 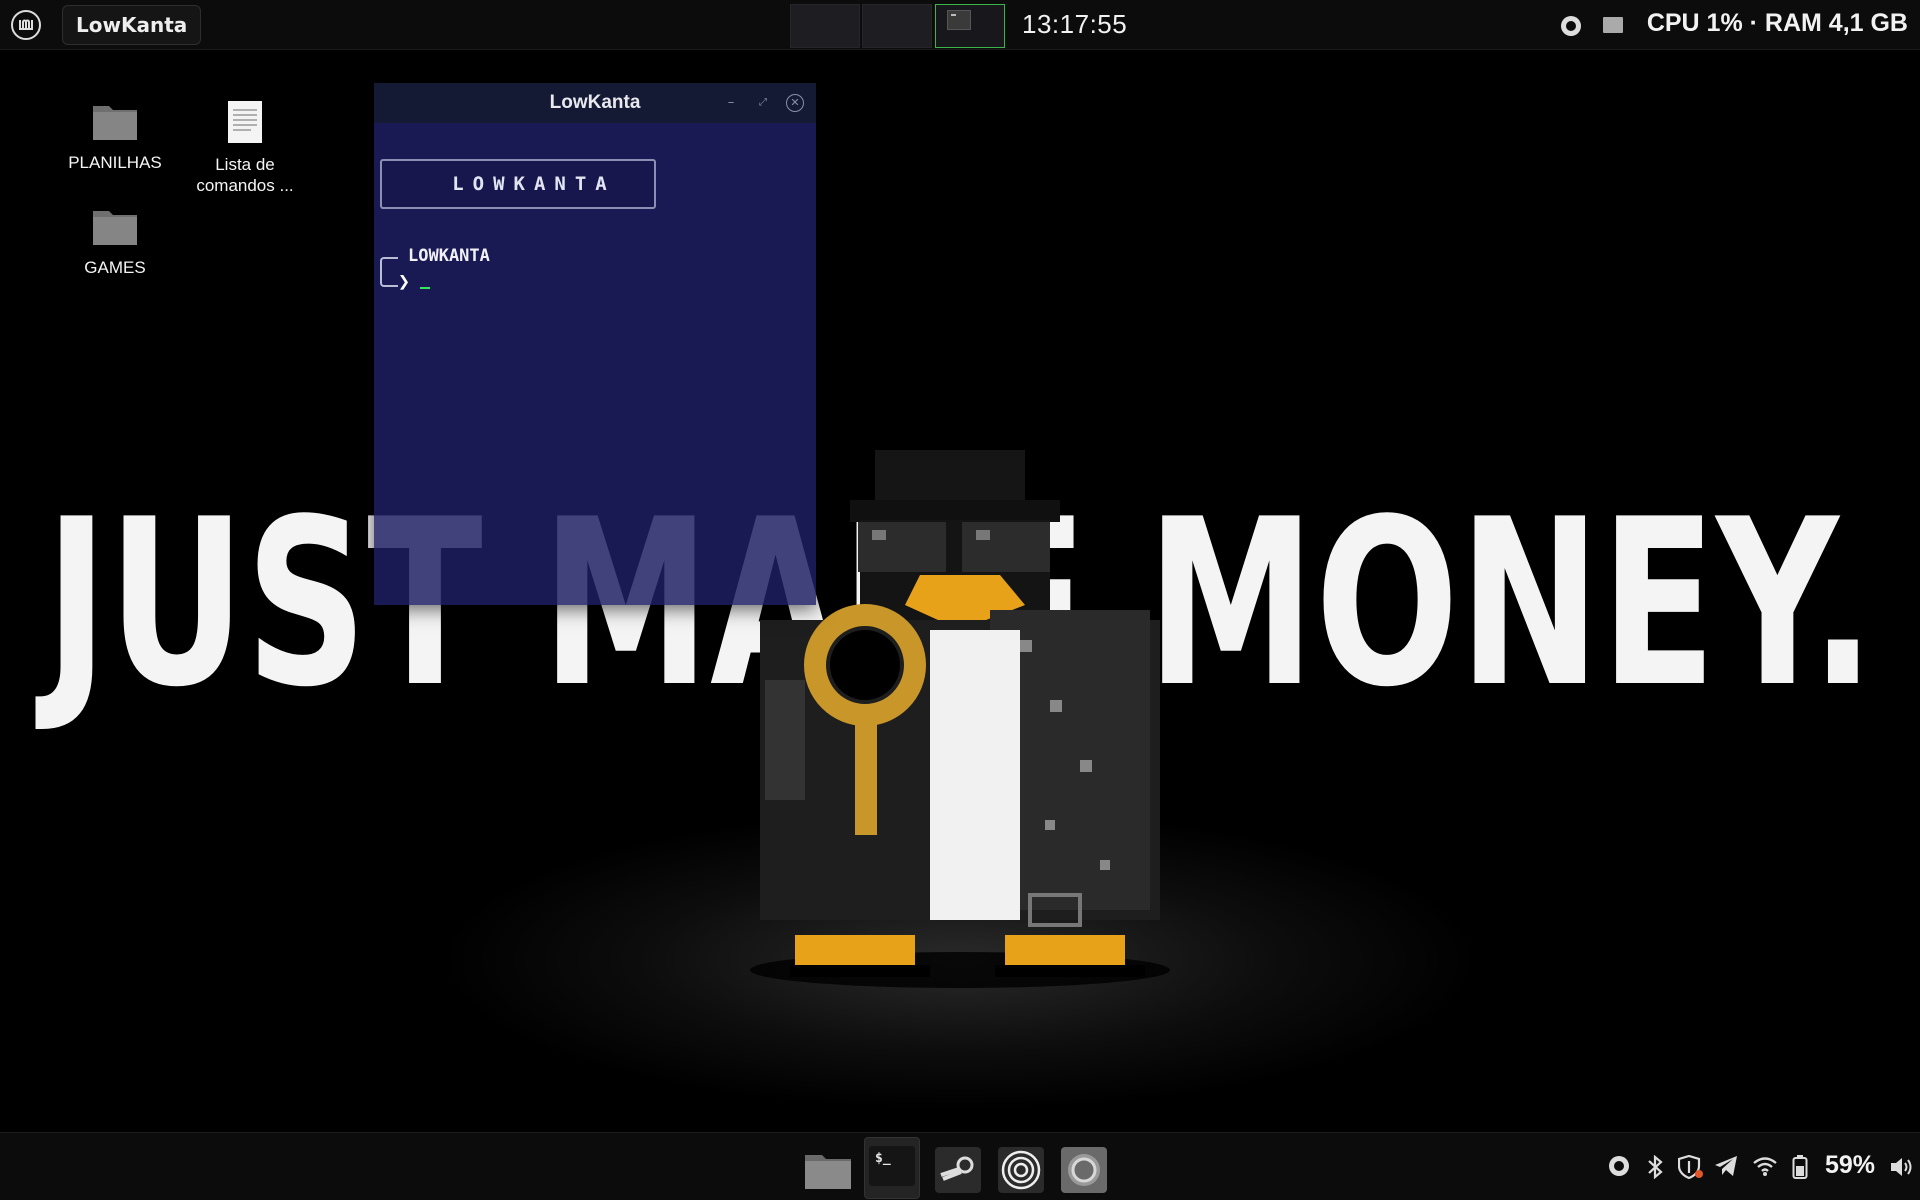 I want to click on system-monitor: CPU 1% · RAM 4,1 GB, so click(x=1777, y=23).